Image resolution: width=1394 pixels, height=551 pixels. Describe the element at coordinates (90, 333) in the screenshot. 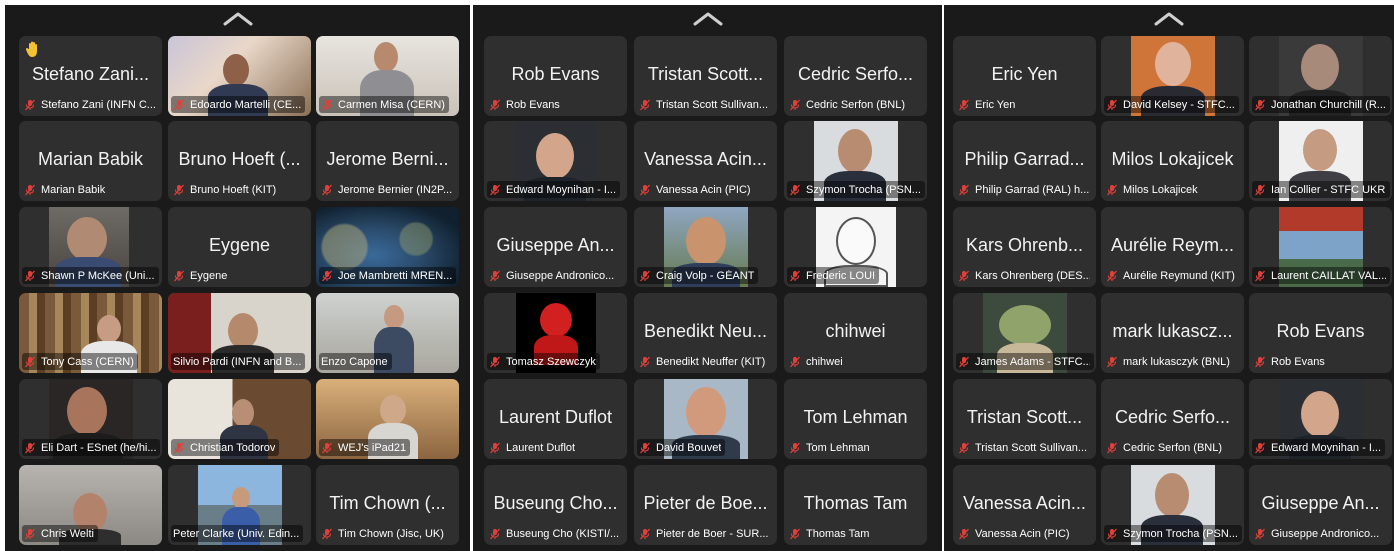

I see `participant-tile: Tony Cass (CERN)` at that location.